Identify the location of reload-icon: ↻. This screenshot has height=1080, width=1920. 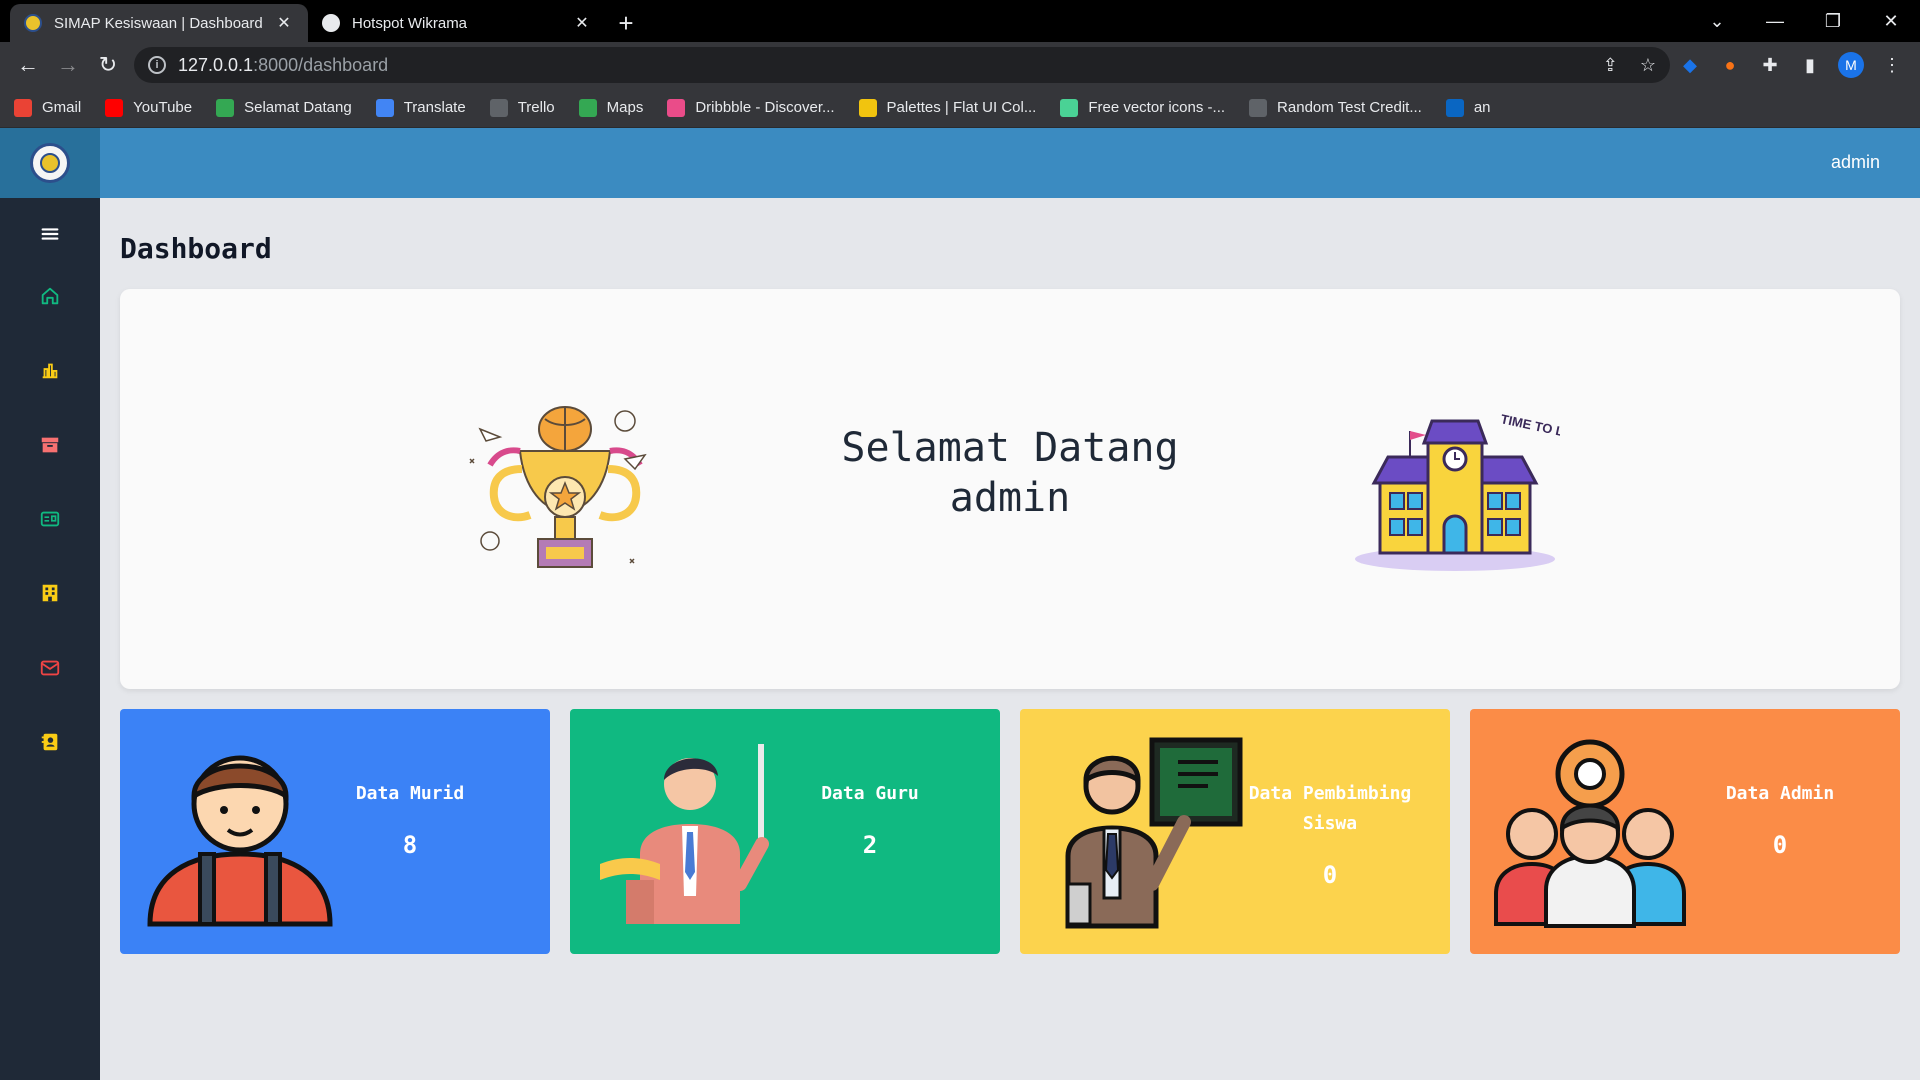
(108, 65).